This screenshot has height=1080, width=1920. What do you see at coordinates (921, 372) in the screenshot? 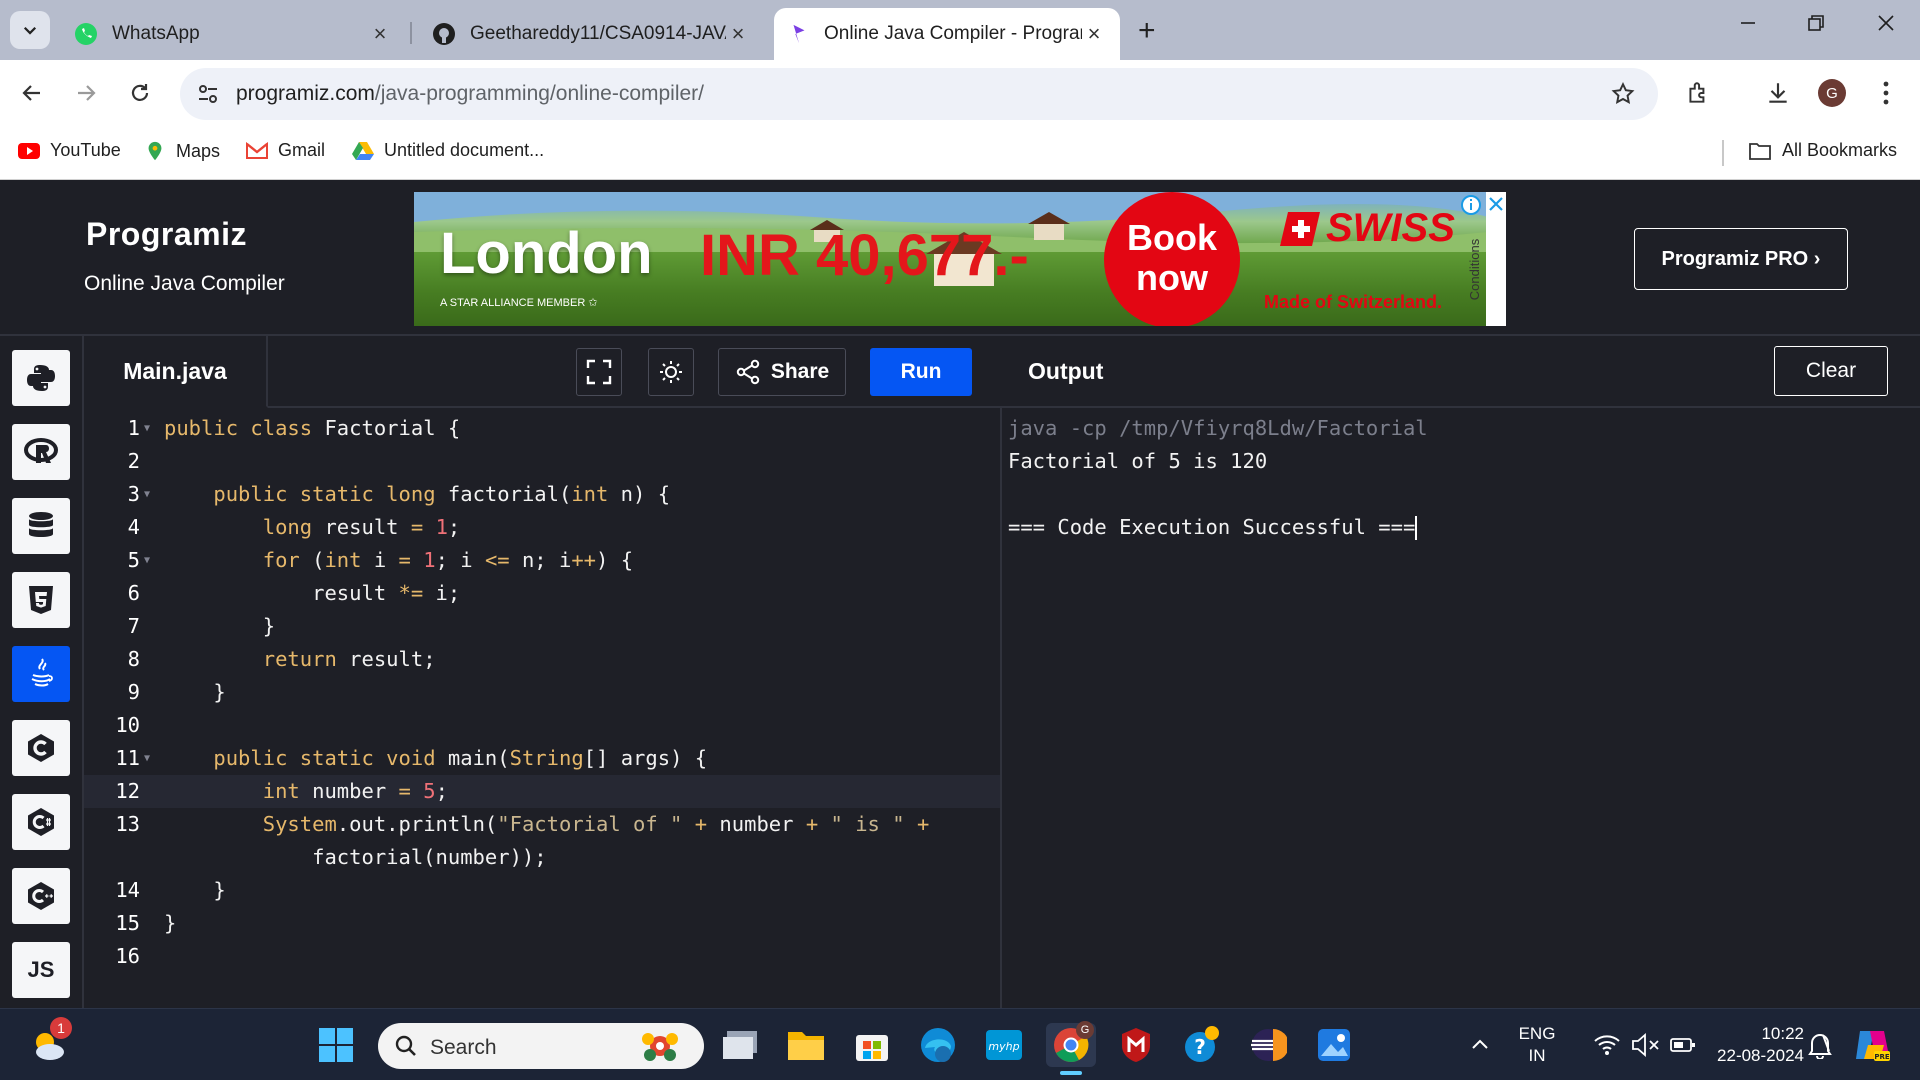
I see `run-button: Run` at bounding box center [921, 372].